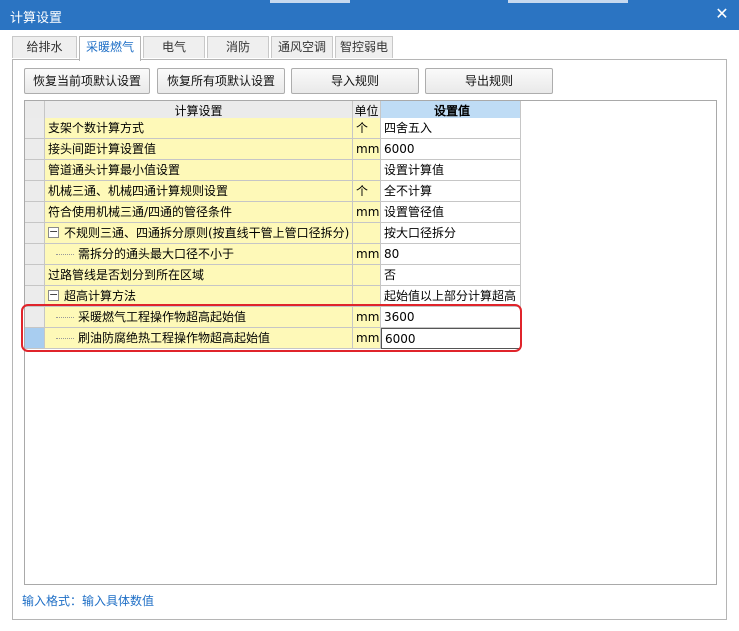 The height and width of the screenshot is (631, 739). What do you see at coordinates (489, 81) in the screenshot?
I see `export-rules-button: 导出规则` at bounding box center [489, 81].